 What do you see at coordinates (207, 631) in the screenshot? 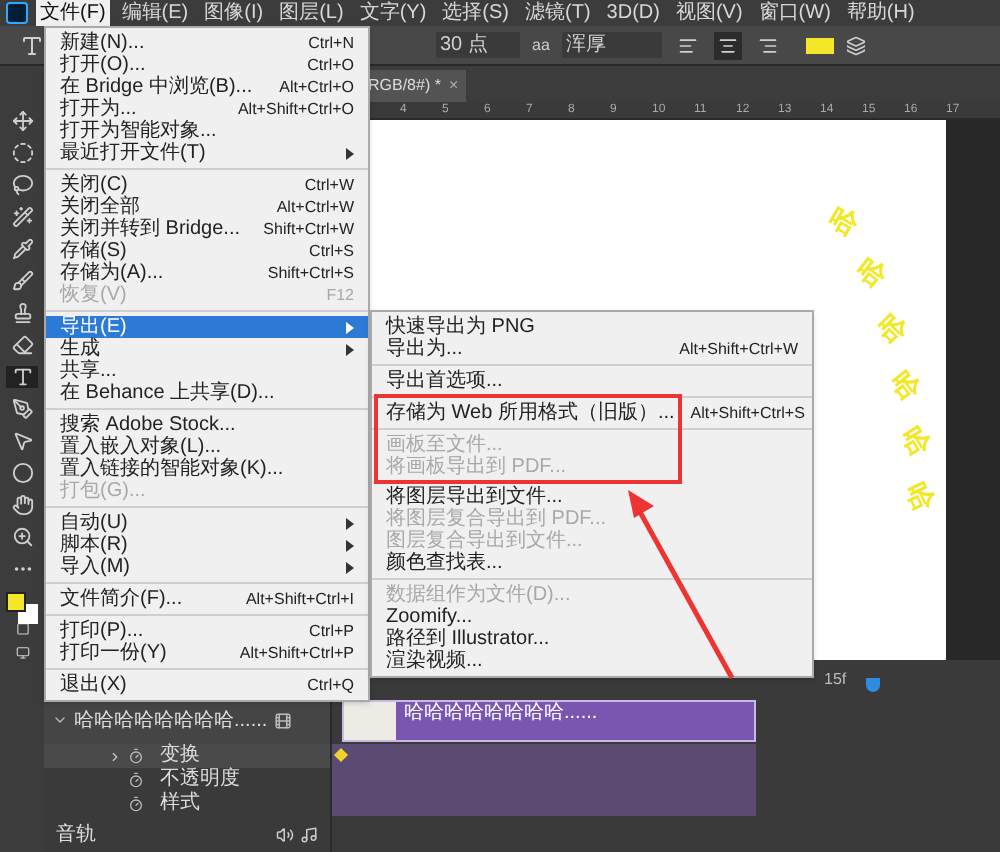
I see `menu-item: 打印(P)... Ctrl+P` at bounding box center [207, 631].